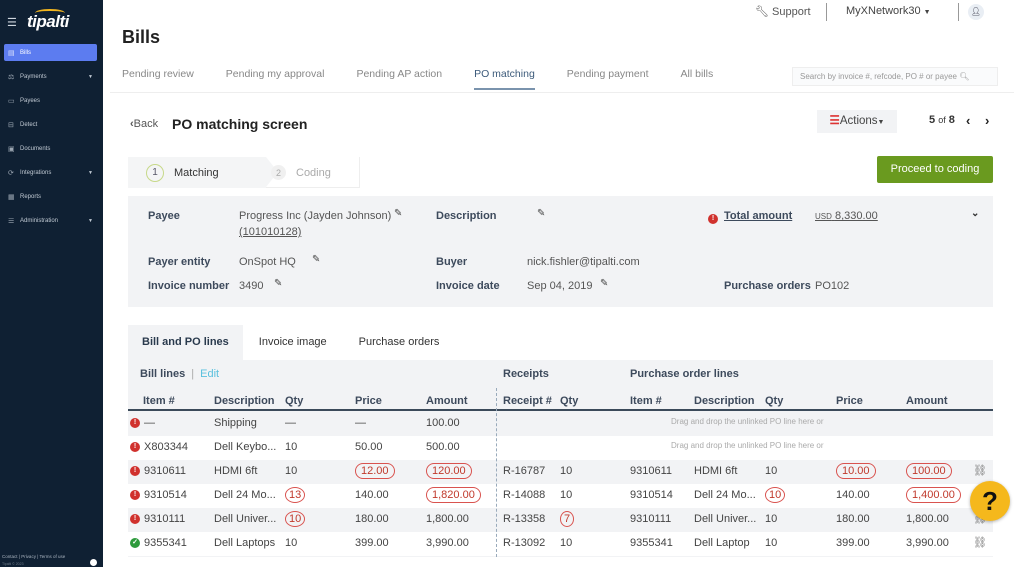 The height and width of the screenshot is (567, 1014). What do you see at coordinates (857, 121) in the screenshot?
I see `actions-dropdown: ☰Actions▼` at bounding box center [857, 121].